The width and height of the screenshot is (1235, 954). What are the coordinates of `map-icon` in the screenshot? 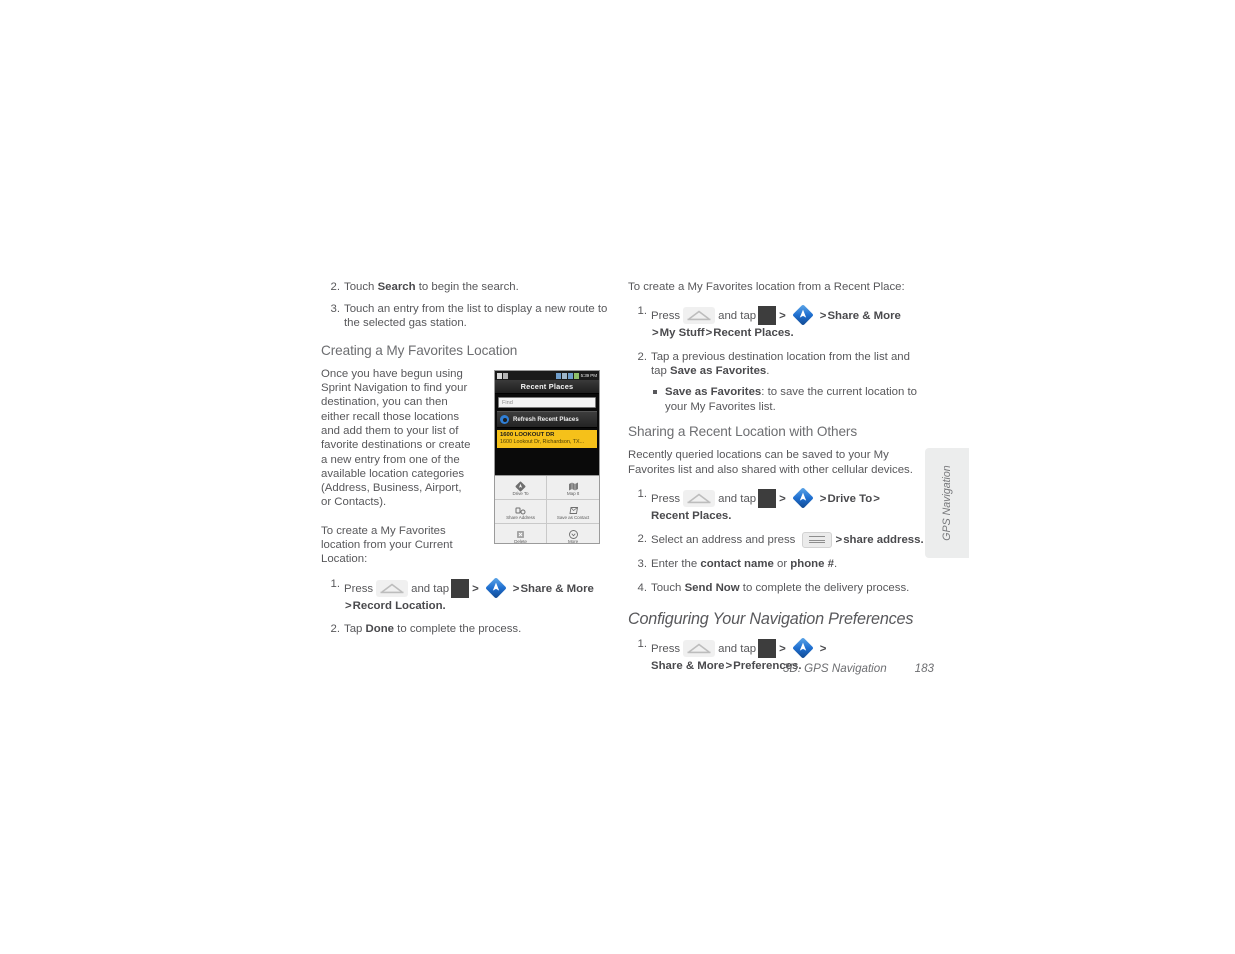 It's located at (573, 485).